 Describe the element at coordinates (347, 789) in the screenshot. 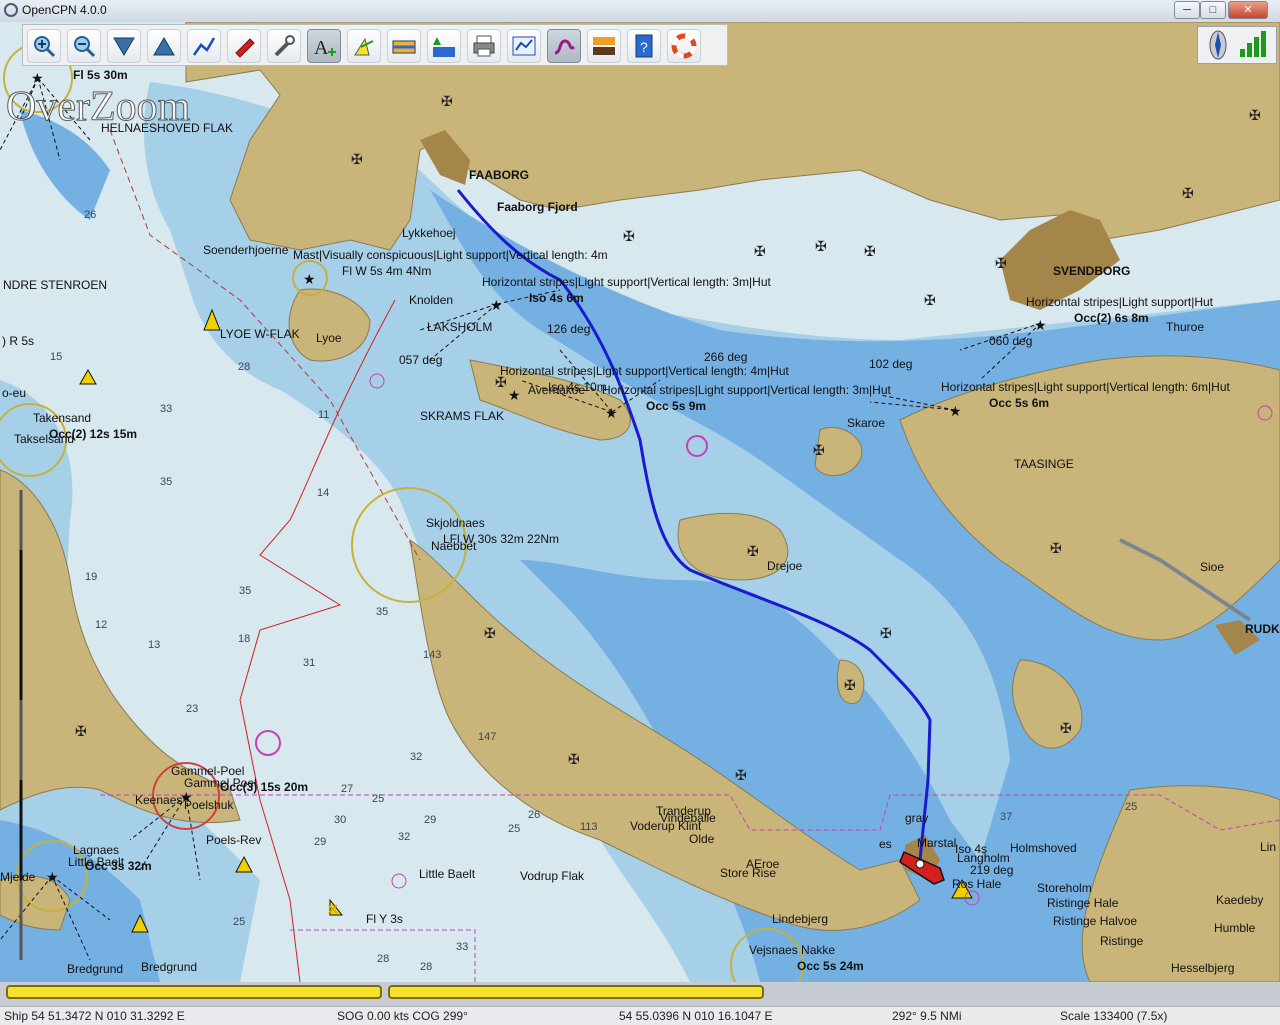

I see `svg-text: 27` at that location.